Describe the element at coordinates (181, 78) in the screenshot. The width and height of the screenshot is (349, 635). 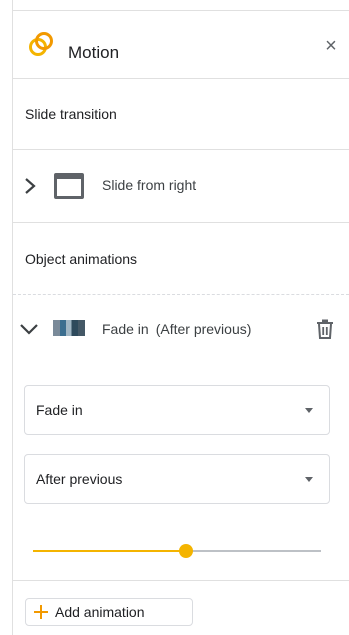
I see `header-divider` at that location.